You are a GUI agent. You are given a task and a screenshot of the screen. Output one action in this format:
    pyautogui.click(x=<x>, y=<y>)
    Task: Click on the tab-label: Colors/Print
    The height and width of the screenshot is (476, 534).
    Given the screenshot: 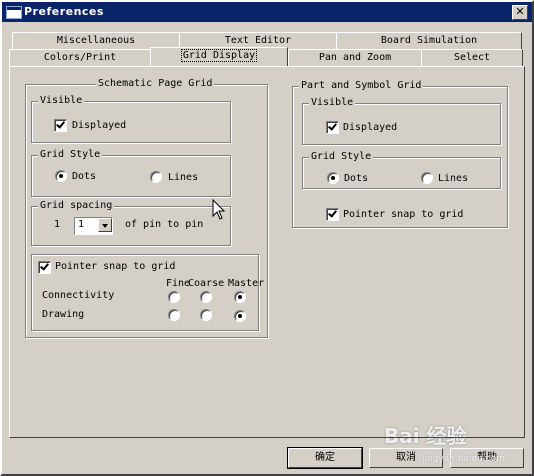 What is the action you would take?
    pyautogui.click(x=80, y=57)
    